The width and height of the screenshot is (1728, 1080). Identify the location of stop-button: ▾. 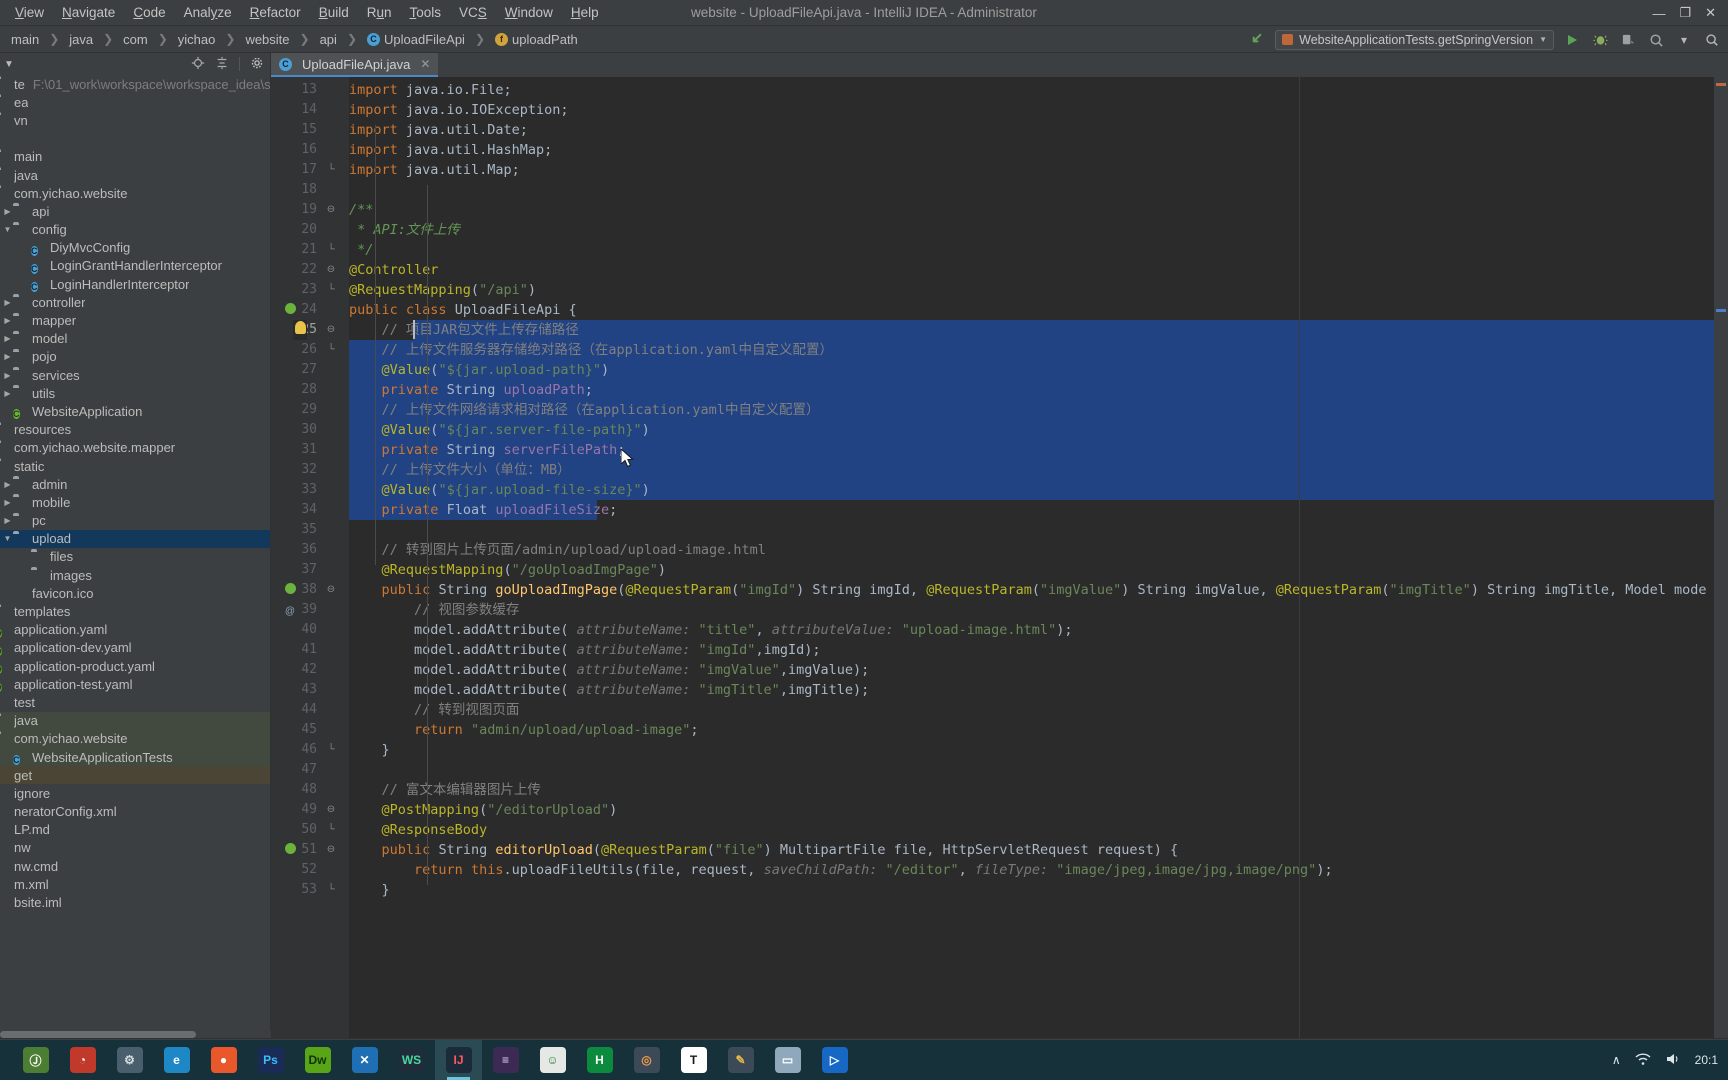
(1684, 40).